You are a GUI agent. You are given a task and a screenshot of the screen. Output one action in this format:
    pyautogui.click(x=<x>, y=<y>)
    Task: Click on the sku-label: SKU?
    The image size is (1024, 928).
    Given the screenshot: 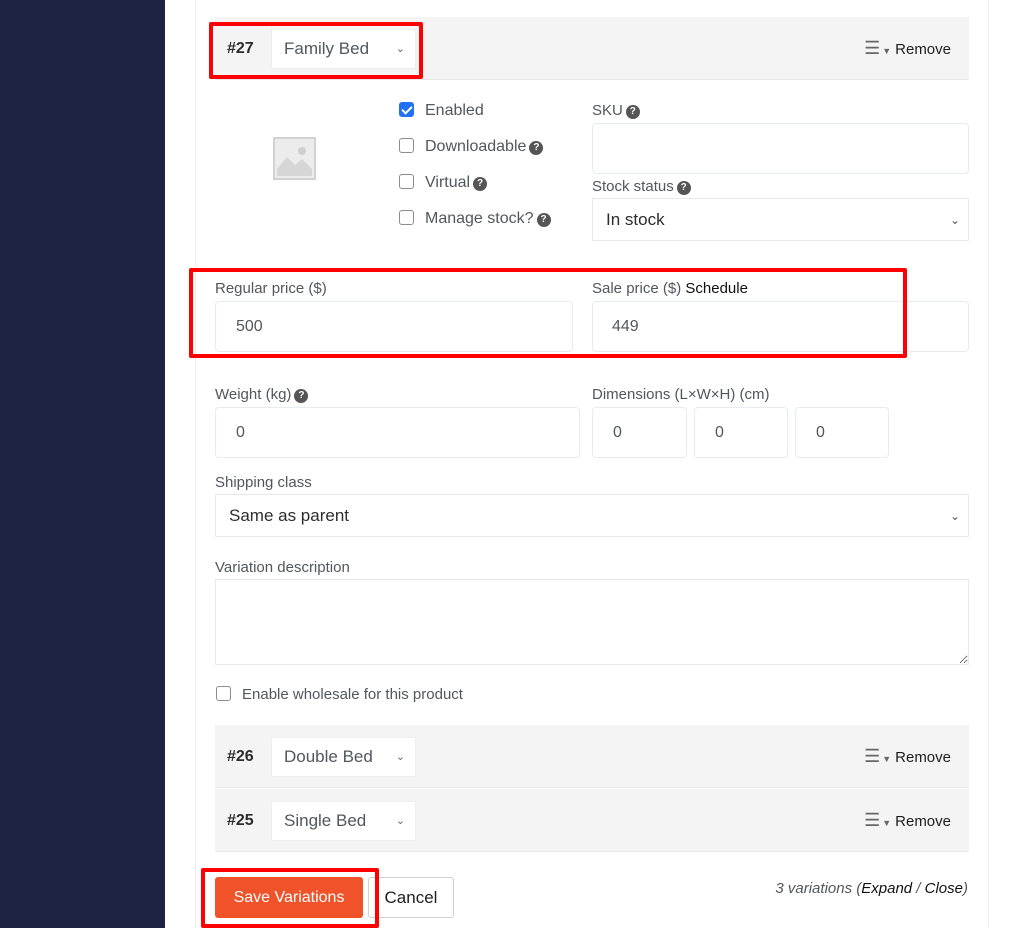 What is the action you would take?
    pyautogui.click(x=616, y=110)
    